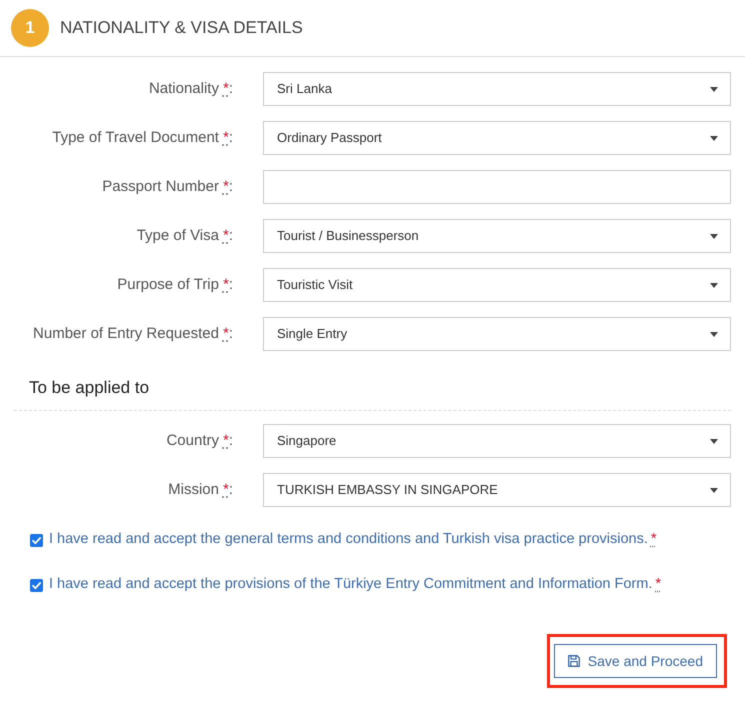  I want to click on field-label: Country *:, so click(199, 440).